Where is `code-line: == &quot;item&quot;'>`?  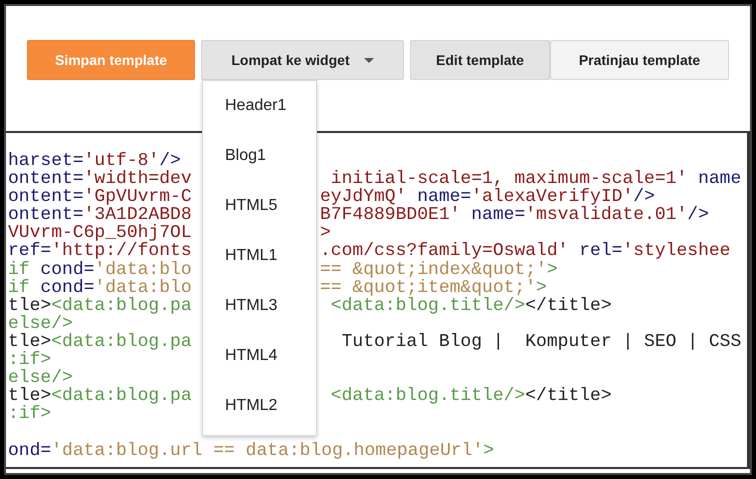 code-line: == &quot;item&quot;'> is located at coordinates (433, 287).